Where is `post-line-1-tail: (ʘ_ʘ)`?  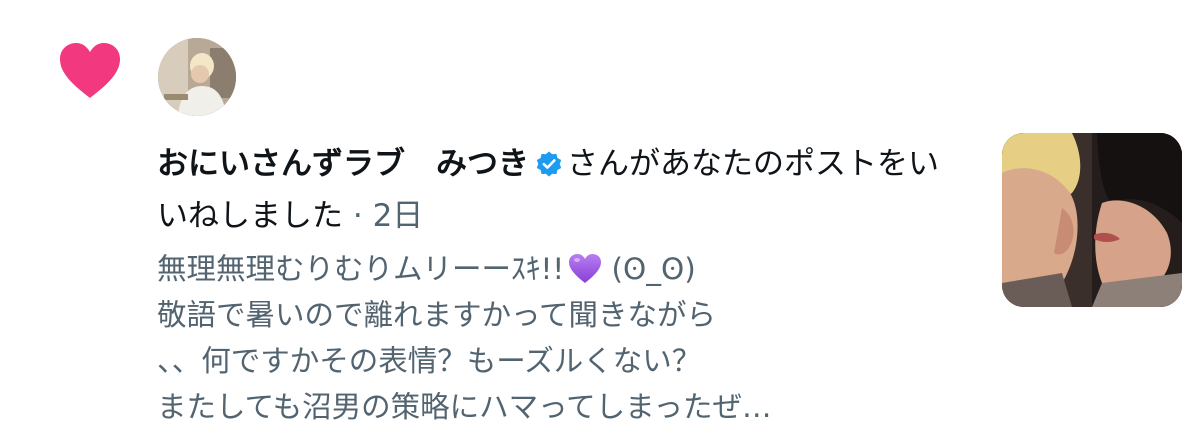
post-line-1-tail: (ʘ_ʘ) is located at coordinates (649, 269).